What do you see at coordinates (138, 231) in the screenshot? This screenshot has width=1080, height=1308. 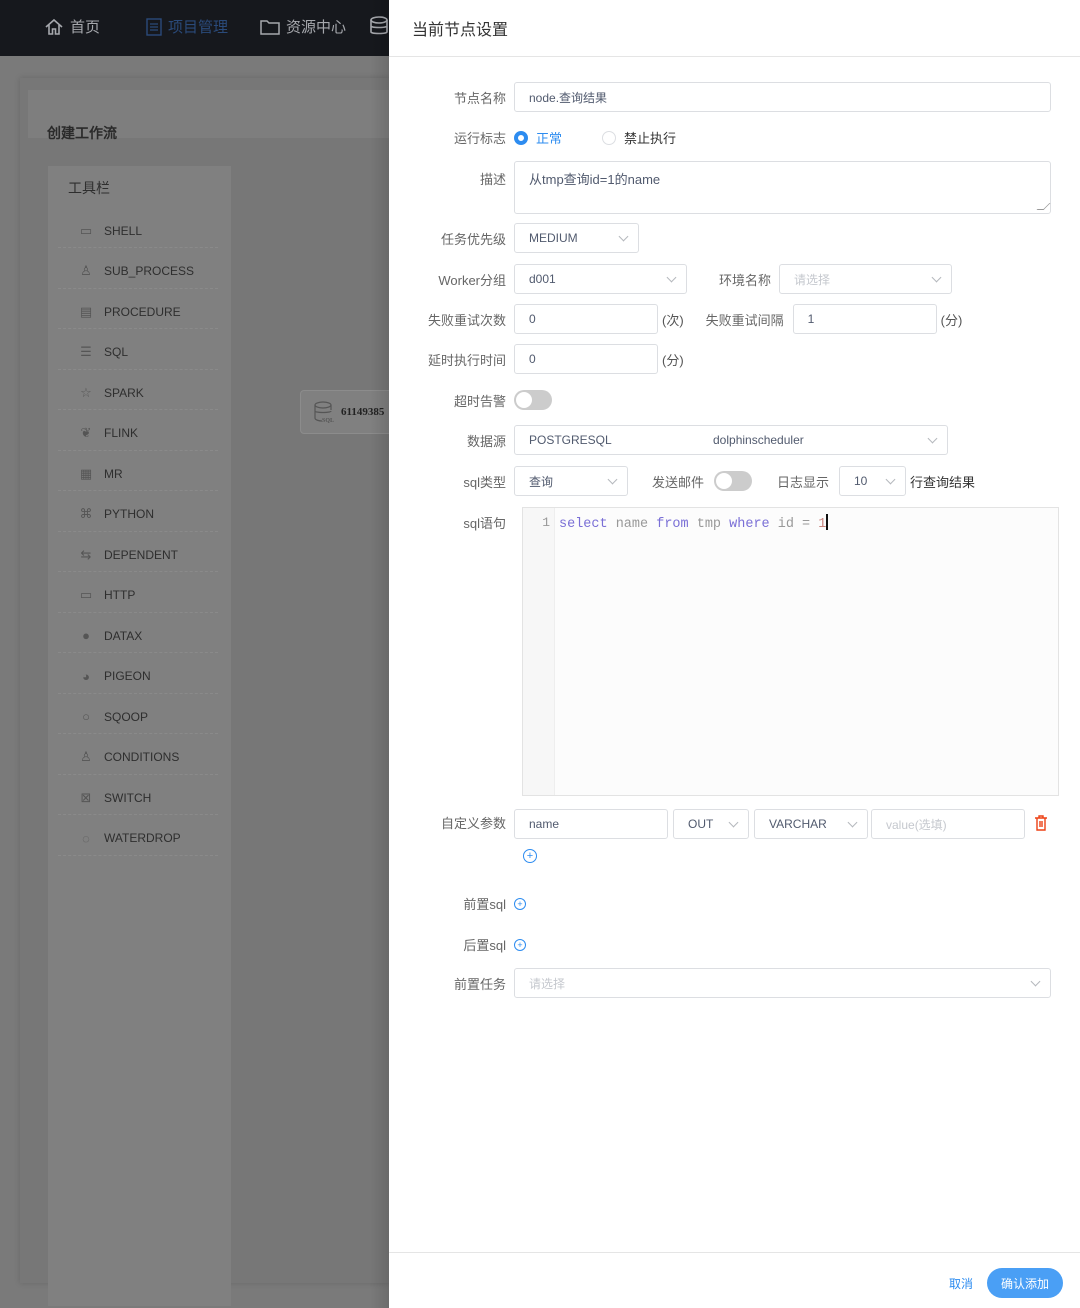 I see `tool-item-shell: ▭ SHELL` at bounding box center [138, 231].